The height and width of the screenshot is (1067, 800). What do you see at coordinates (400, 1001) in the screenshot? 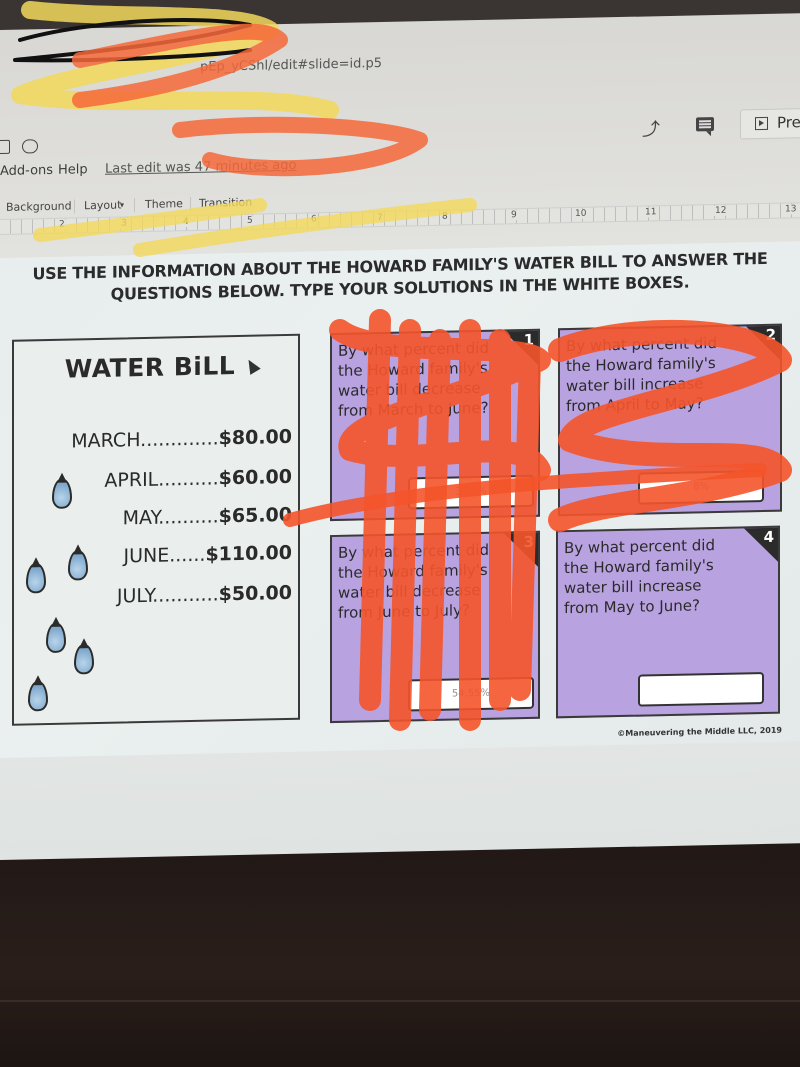
I see `laptop-edge` at bounding box center [400, 1001].